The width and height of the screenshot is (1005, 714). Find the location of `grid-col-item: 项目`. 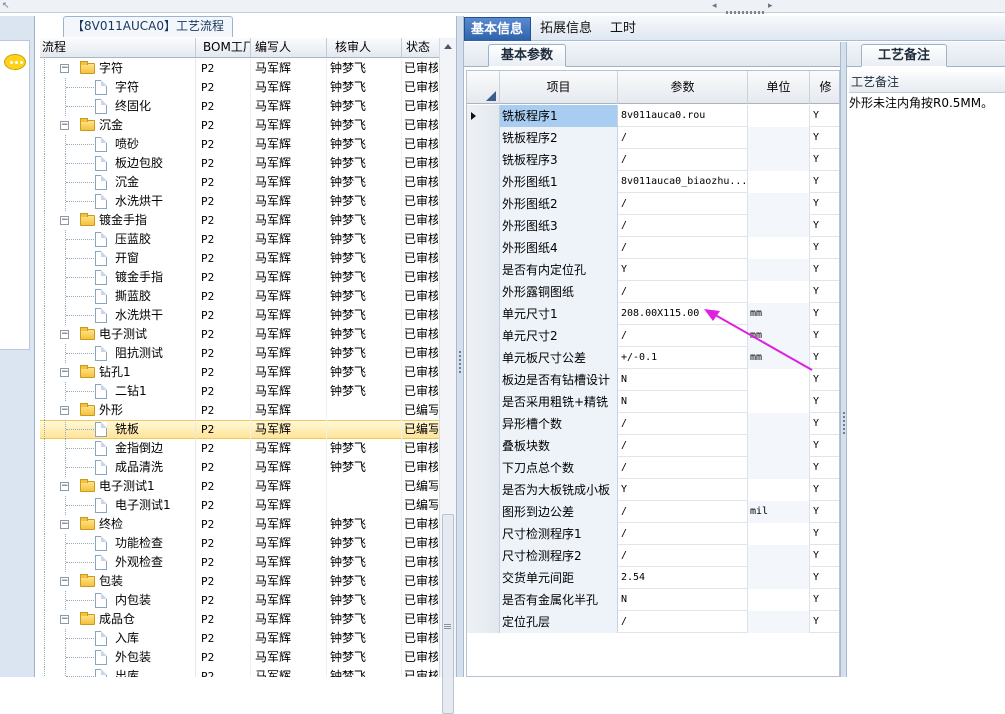

grid-col-item: 项目 is located at coordinates (559, 87).